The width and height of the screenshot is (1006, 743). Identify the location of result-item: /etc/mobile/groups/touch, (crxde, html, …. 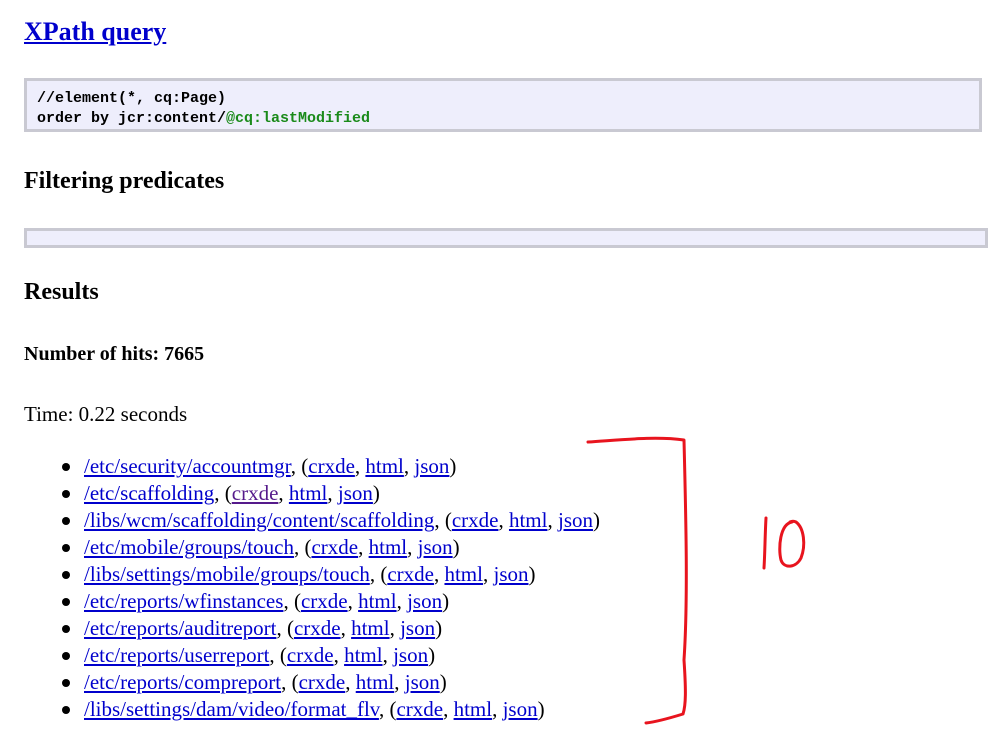
(331, 547).